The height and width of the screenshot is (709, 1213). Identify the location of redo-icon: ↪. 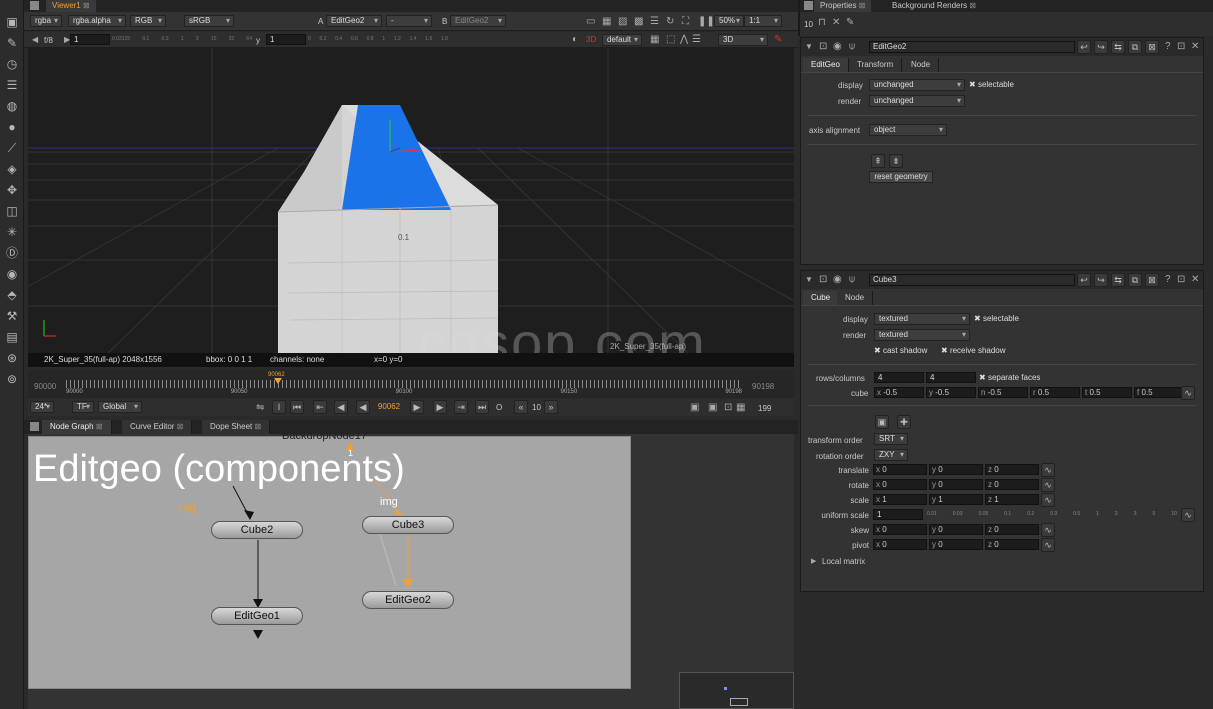
(1101, 280).